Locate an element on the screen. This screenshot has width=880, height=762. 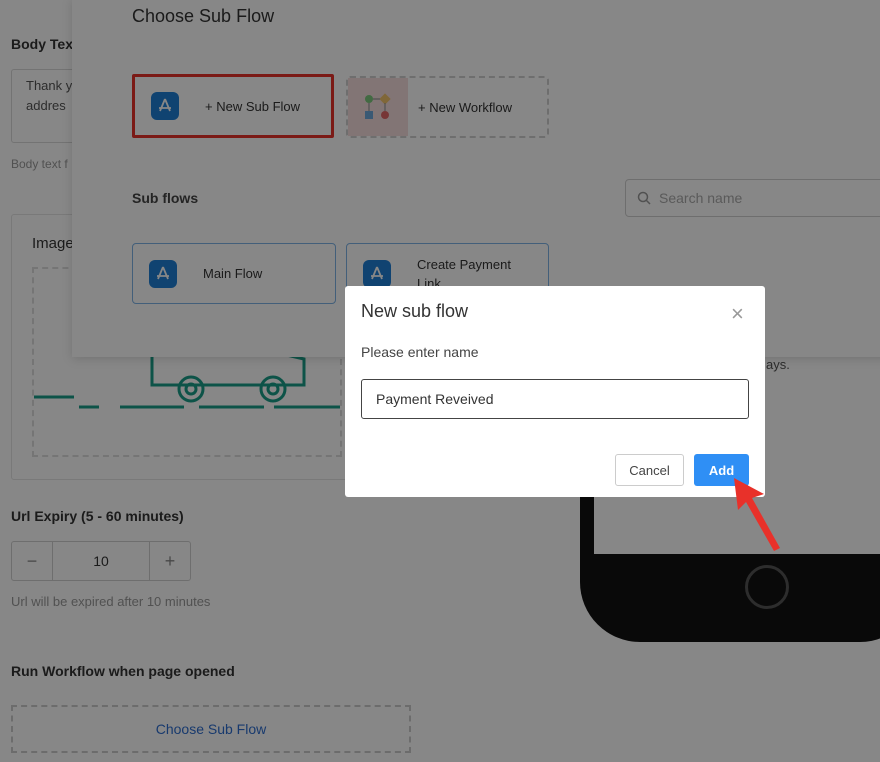
cancel-button: Cancel is located at coordinates (649, 470).